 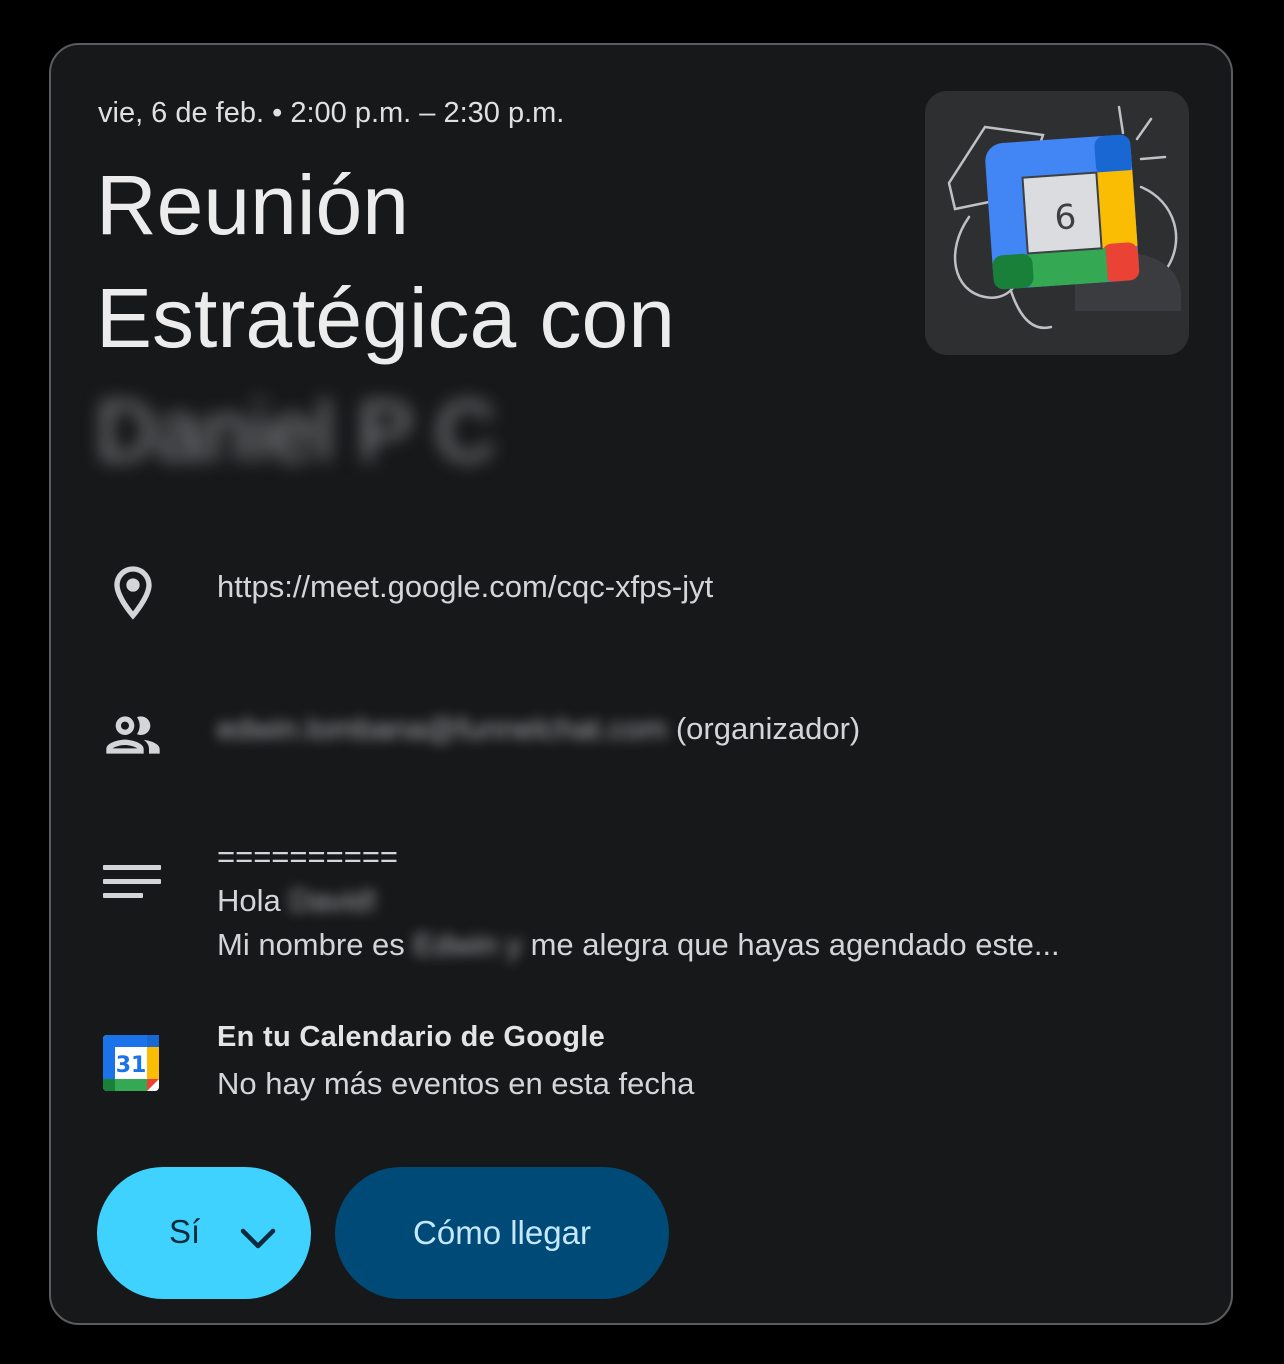 I want to click on description-greeting-name: David!, so click(x=333, y=900).